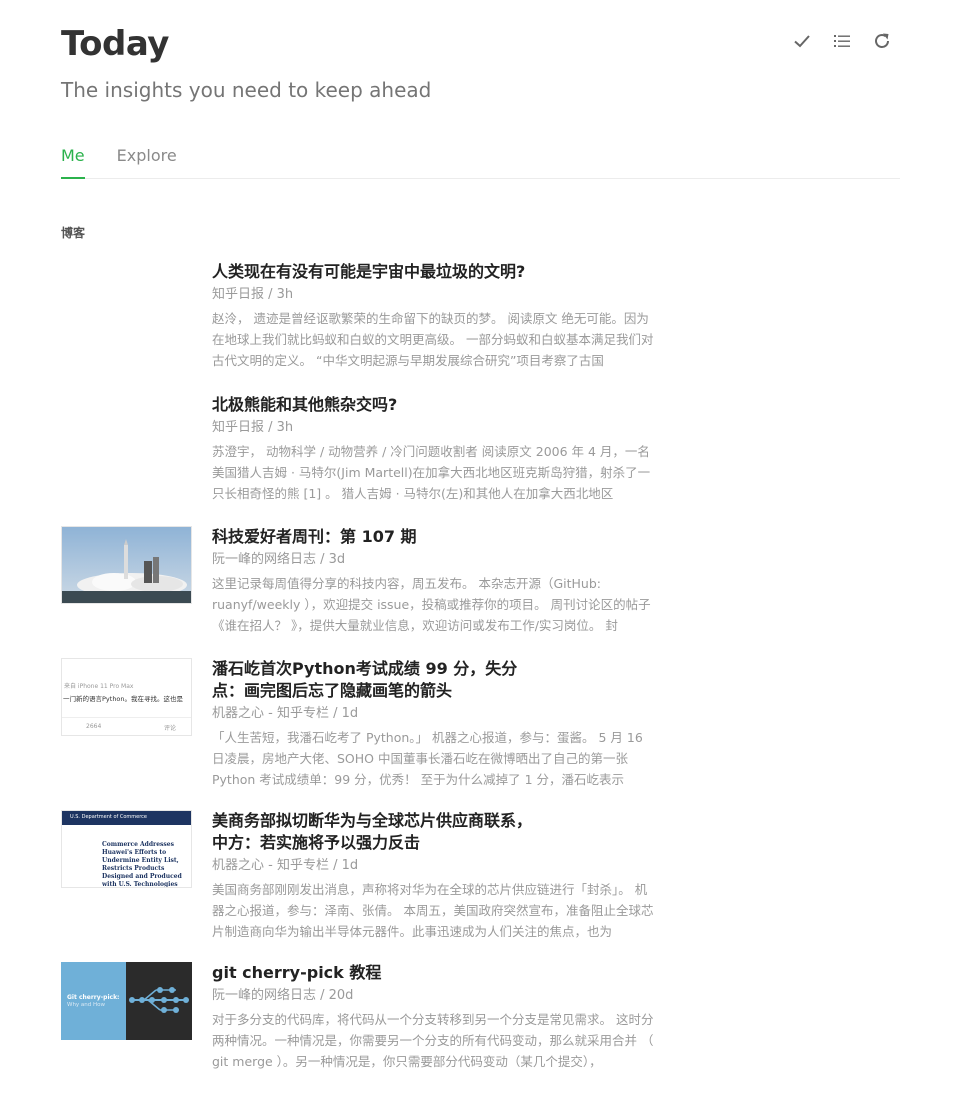 The image size is (965, 1102). What do you see at coordinates (73, 233) in the screenshot?
I see `section-label: 博客` at bounding box center [73, 233].